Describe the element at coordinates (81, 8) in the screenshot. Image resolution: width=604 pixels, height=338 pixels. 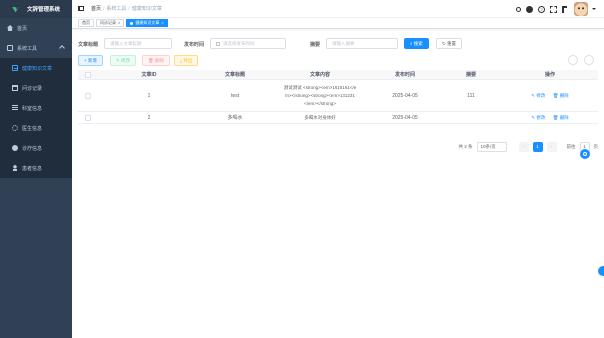
I see `hamburger-icon` at that location.